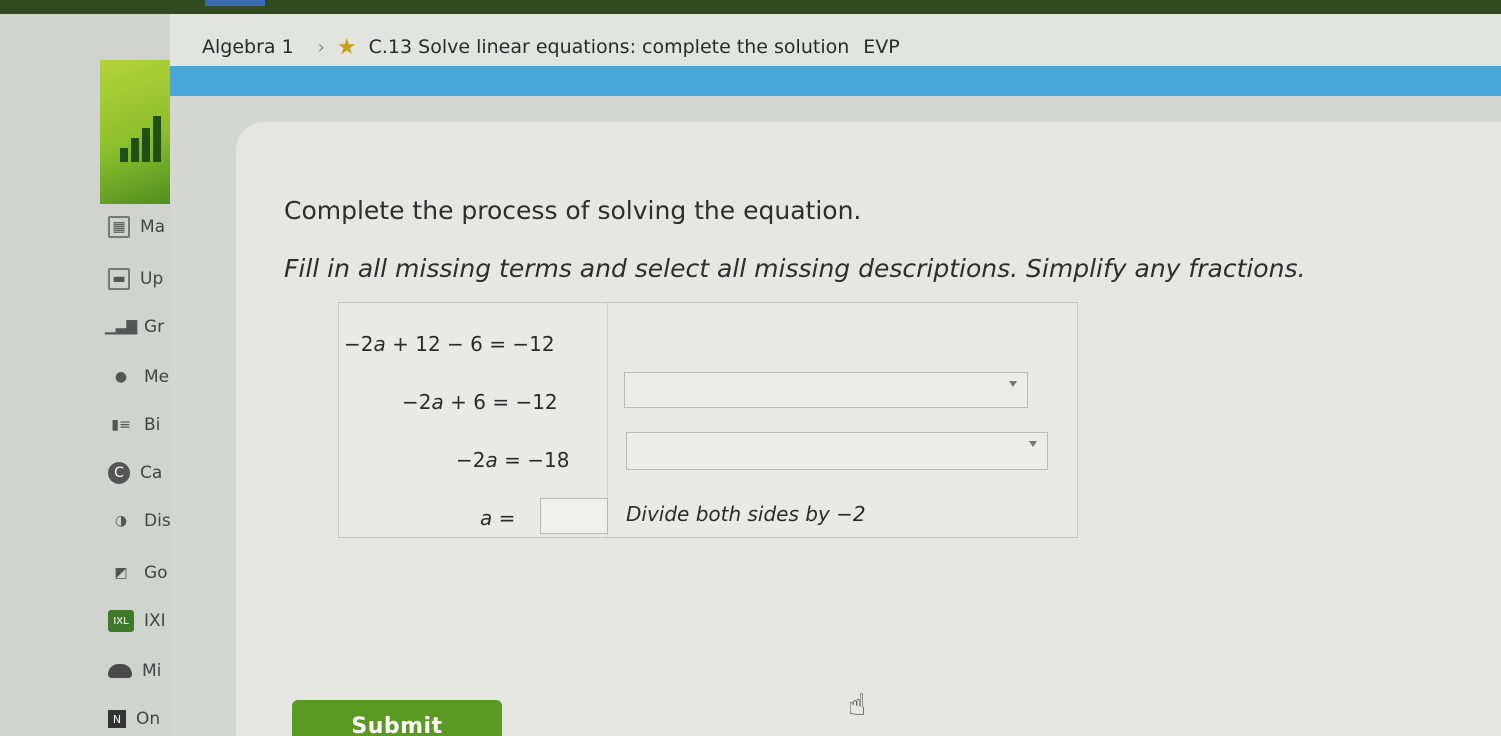  I want to click on sidebar-item-label: IXI, so click(155, 621).